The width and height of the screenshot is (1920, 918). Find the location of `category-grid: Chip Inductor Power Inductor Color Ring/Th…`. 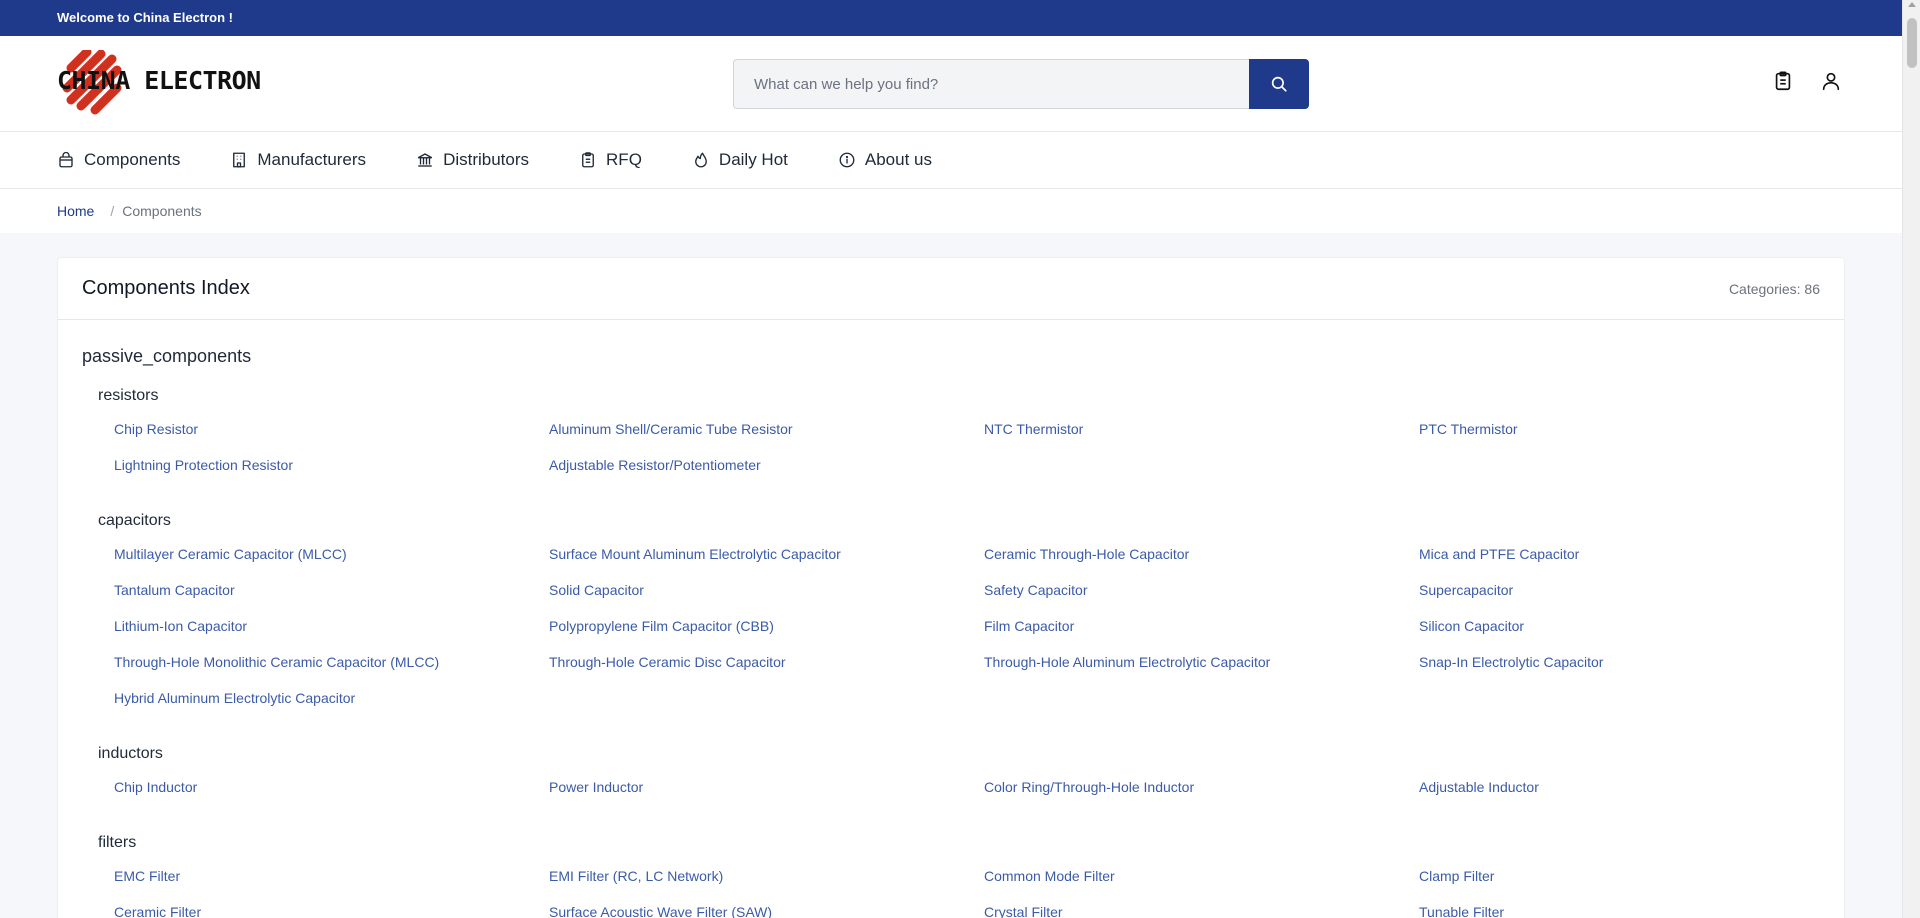

category-grid: Chip Inductor Power Inductor Color Ring/Th… is located at coordinates (967, 796).